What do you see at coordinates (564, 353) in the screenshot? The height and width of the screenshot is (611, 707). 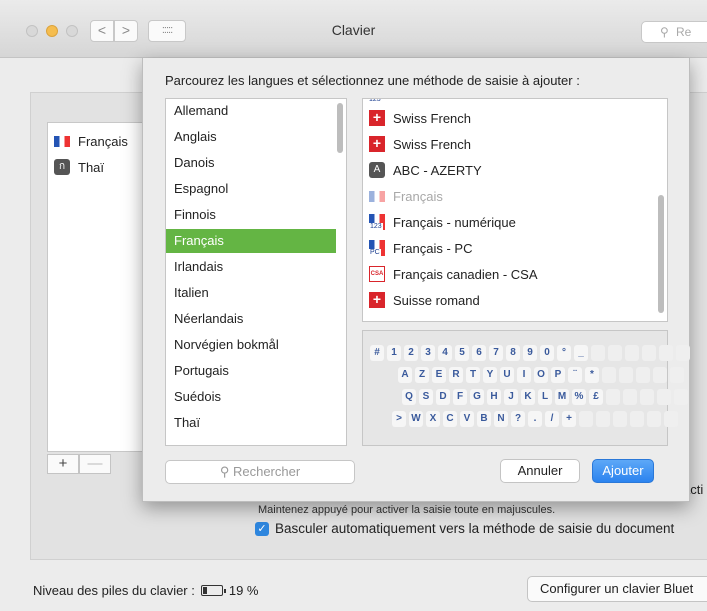 I see `keyboard-key: °` at bounding box center [564, 353].